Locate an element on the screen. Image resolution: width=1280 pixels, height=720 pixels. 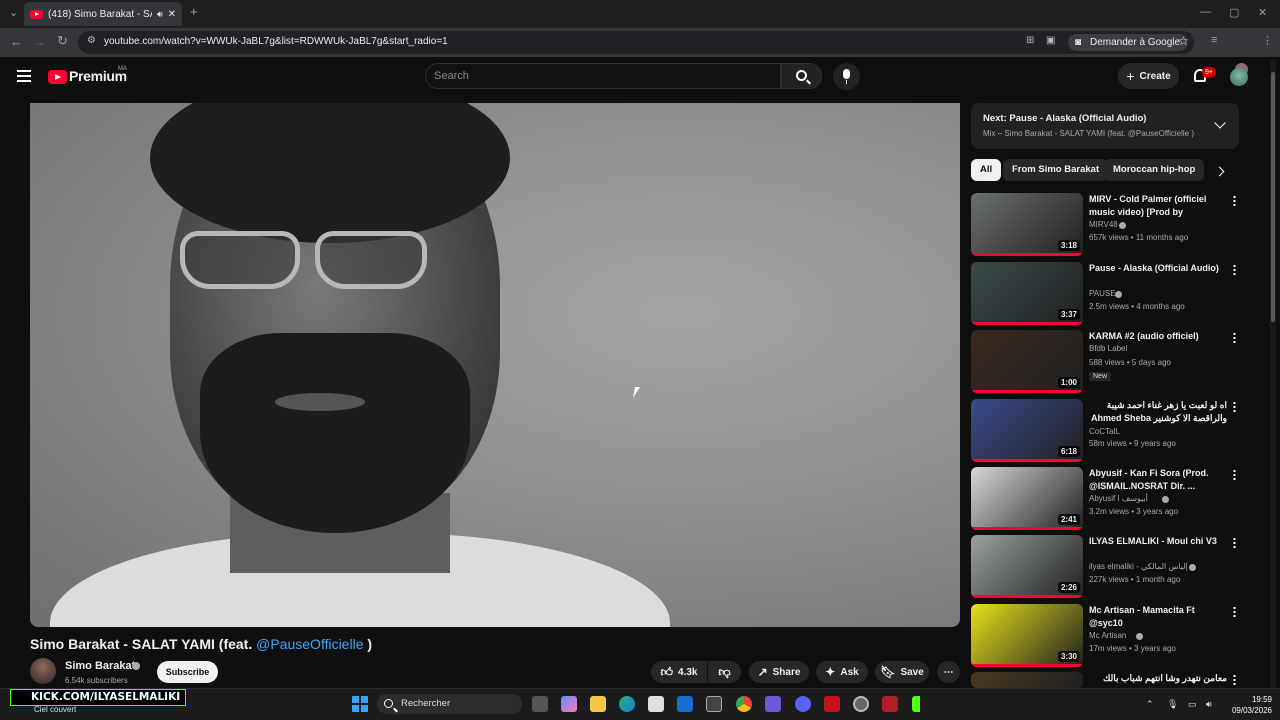
video-thumbnail: 2:26 is located at coordinates (1027, 566).